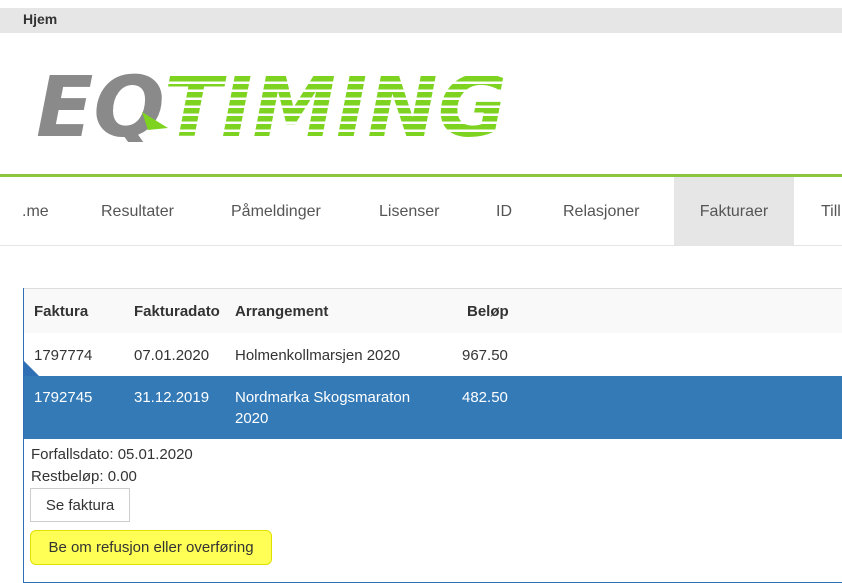 This screenshot has height=583, width=842. What do you see at coordinates (488, 311) in the screenshot?
I see `header-belop: Beløp` at bounding box center [488, 311].